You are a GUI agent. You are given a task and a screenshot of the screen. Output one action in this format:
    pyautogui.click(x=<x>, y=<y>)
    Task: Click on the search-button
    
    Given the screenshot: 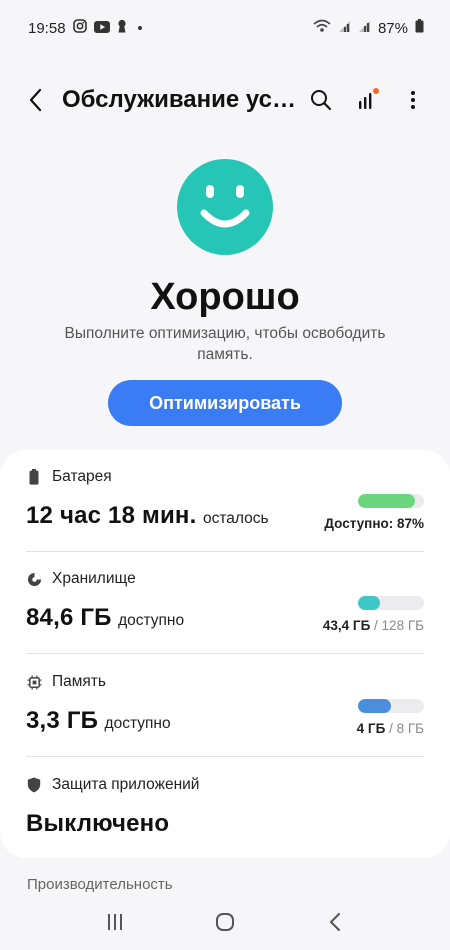 What is the action you would take?
    pyautogui.click(x=321, y=100)
    